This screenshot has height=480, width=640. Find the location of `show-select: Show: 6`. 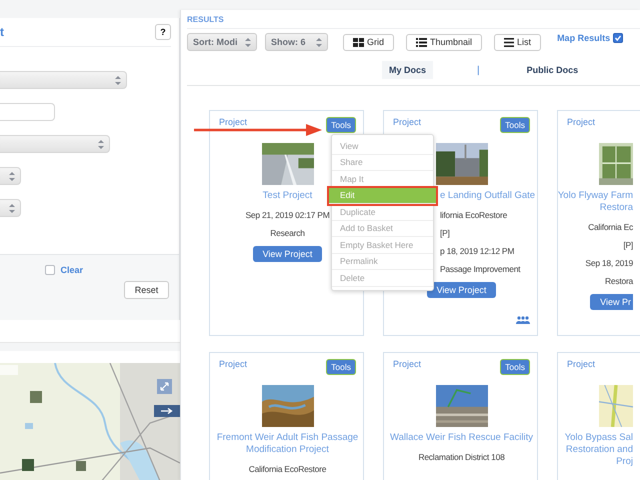

show-select: Show: 6 is located at coordinates (296, 42).